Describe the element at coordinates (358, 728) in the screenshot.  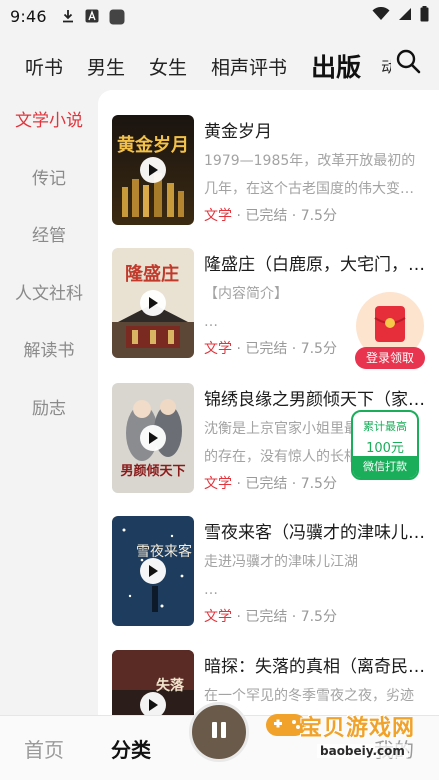
I see `watermark-text: 宝贝游戏网` at that location.